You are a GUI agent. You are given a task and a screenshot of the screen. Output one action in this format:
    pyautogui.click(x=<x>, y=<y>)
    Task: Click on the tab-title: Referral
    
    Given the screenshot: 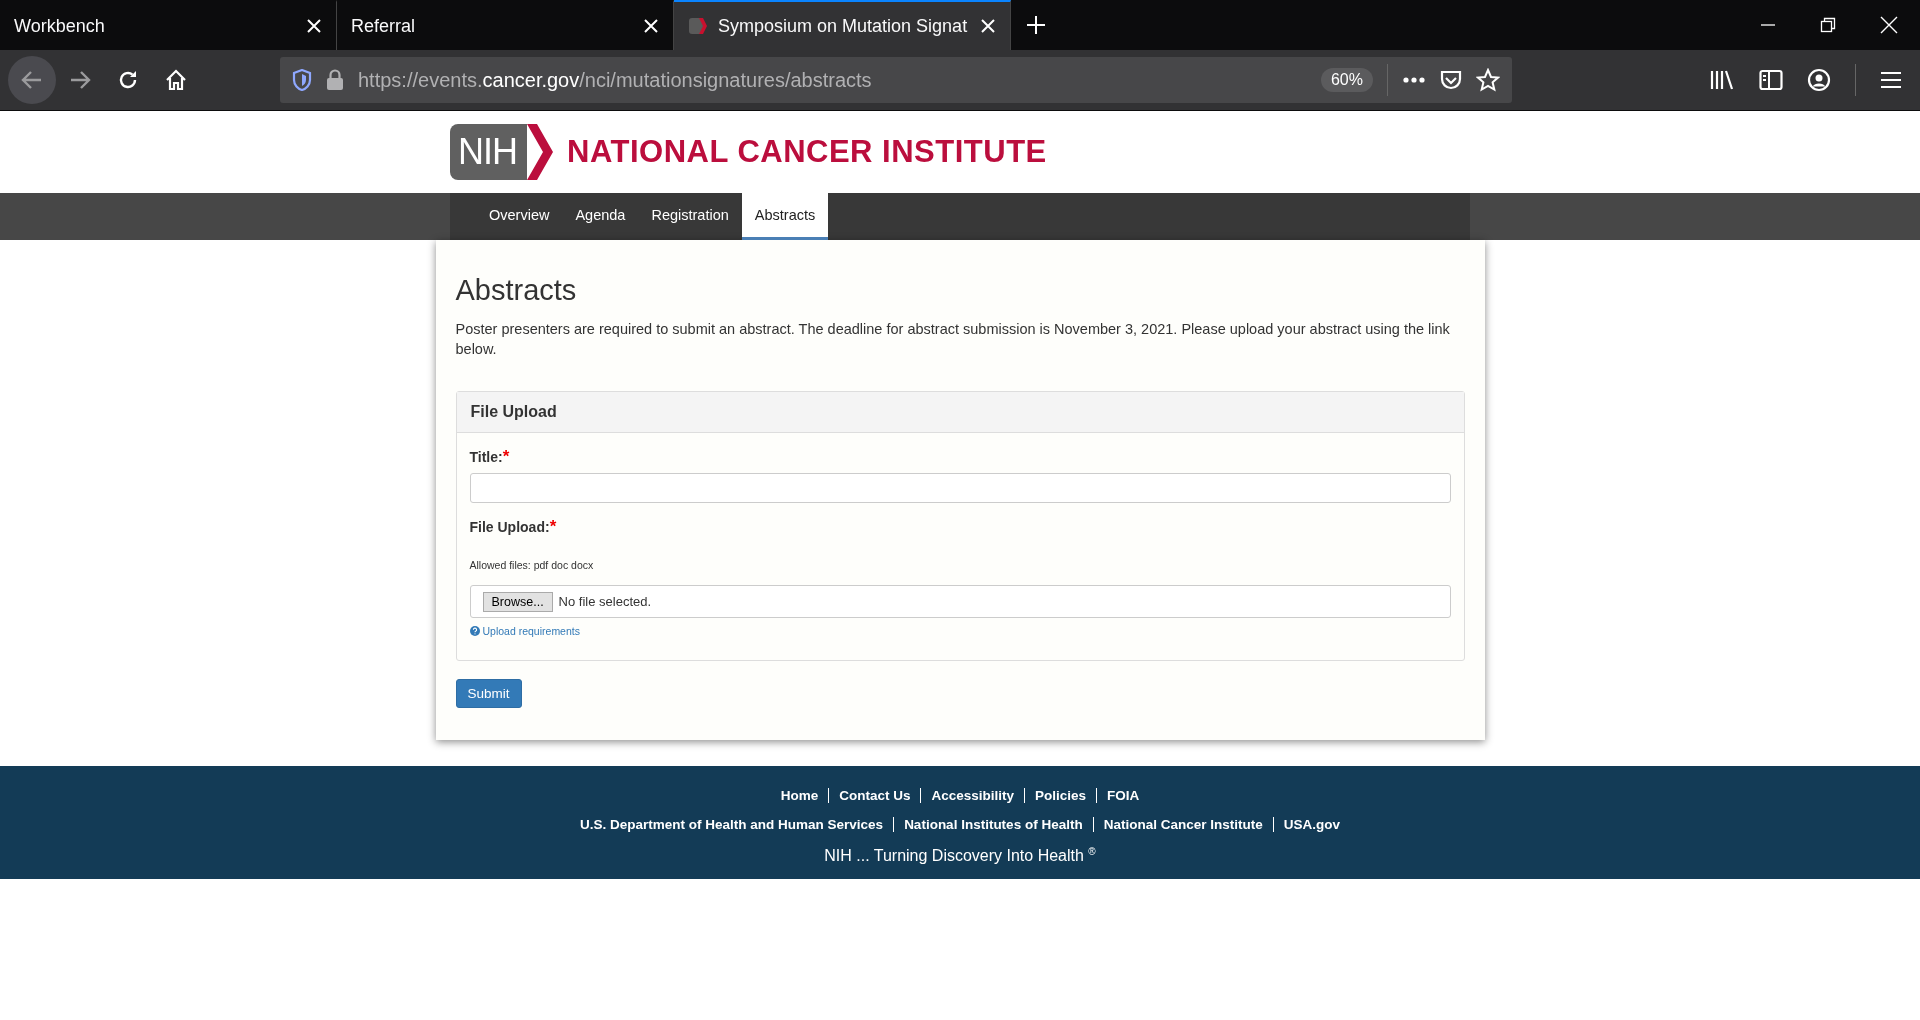 What is the action you would take?
    pyautogui.click(x=384, y=26)
    